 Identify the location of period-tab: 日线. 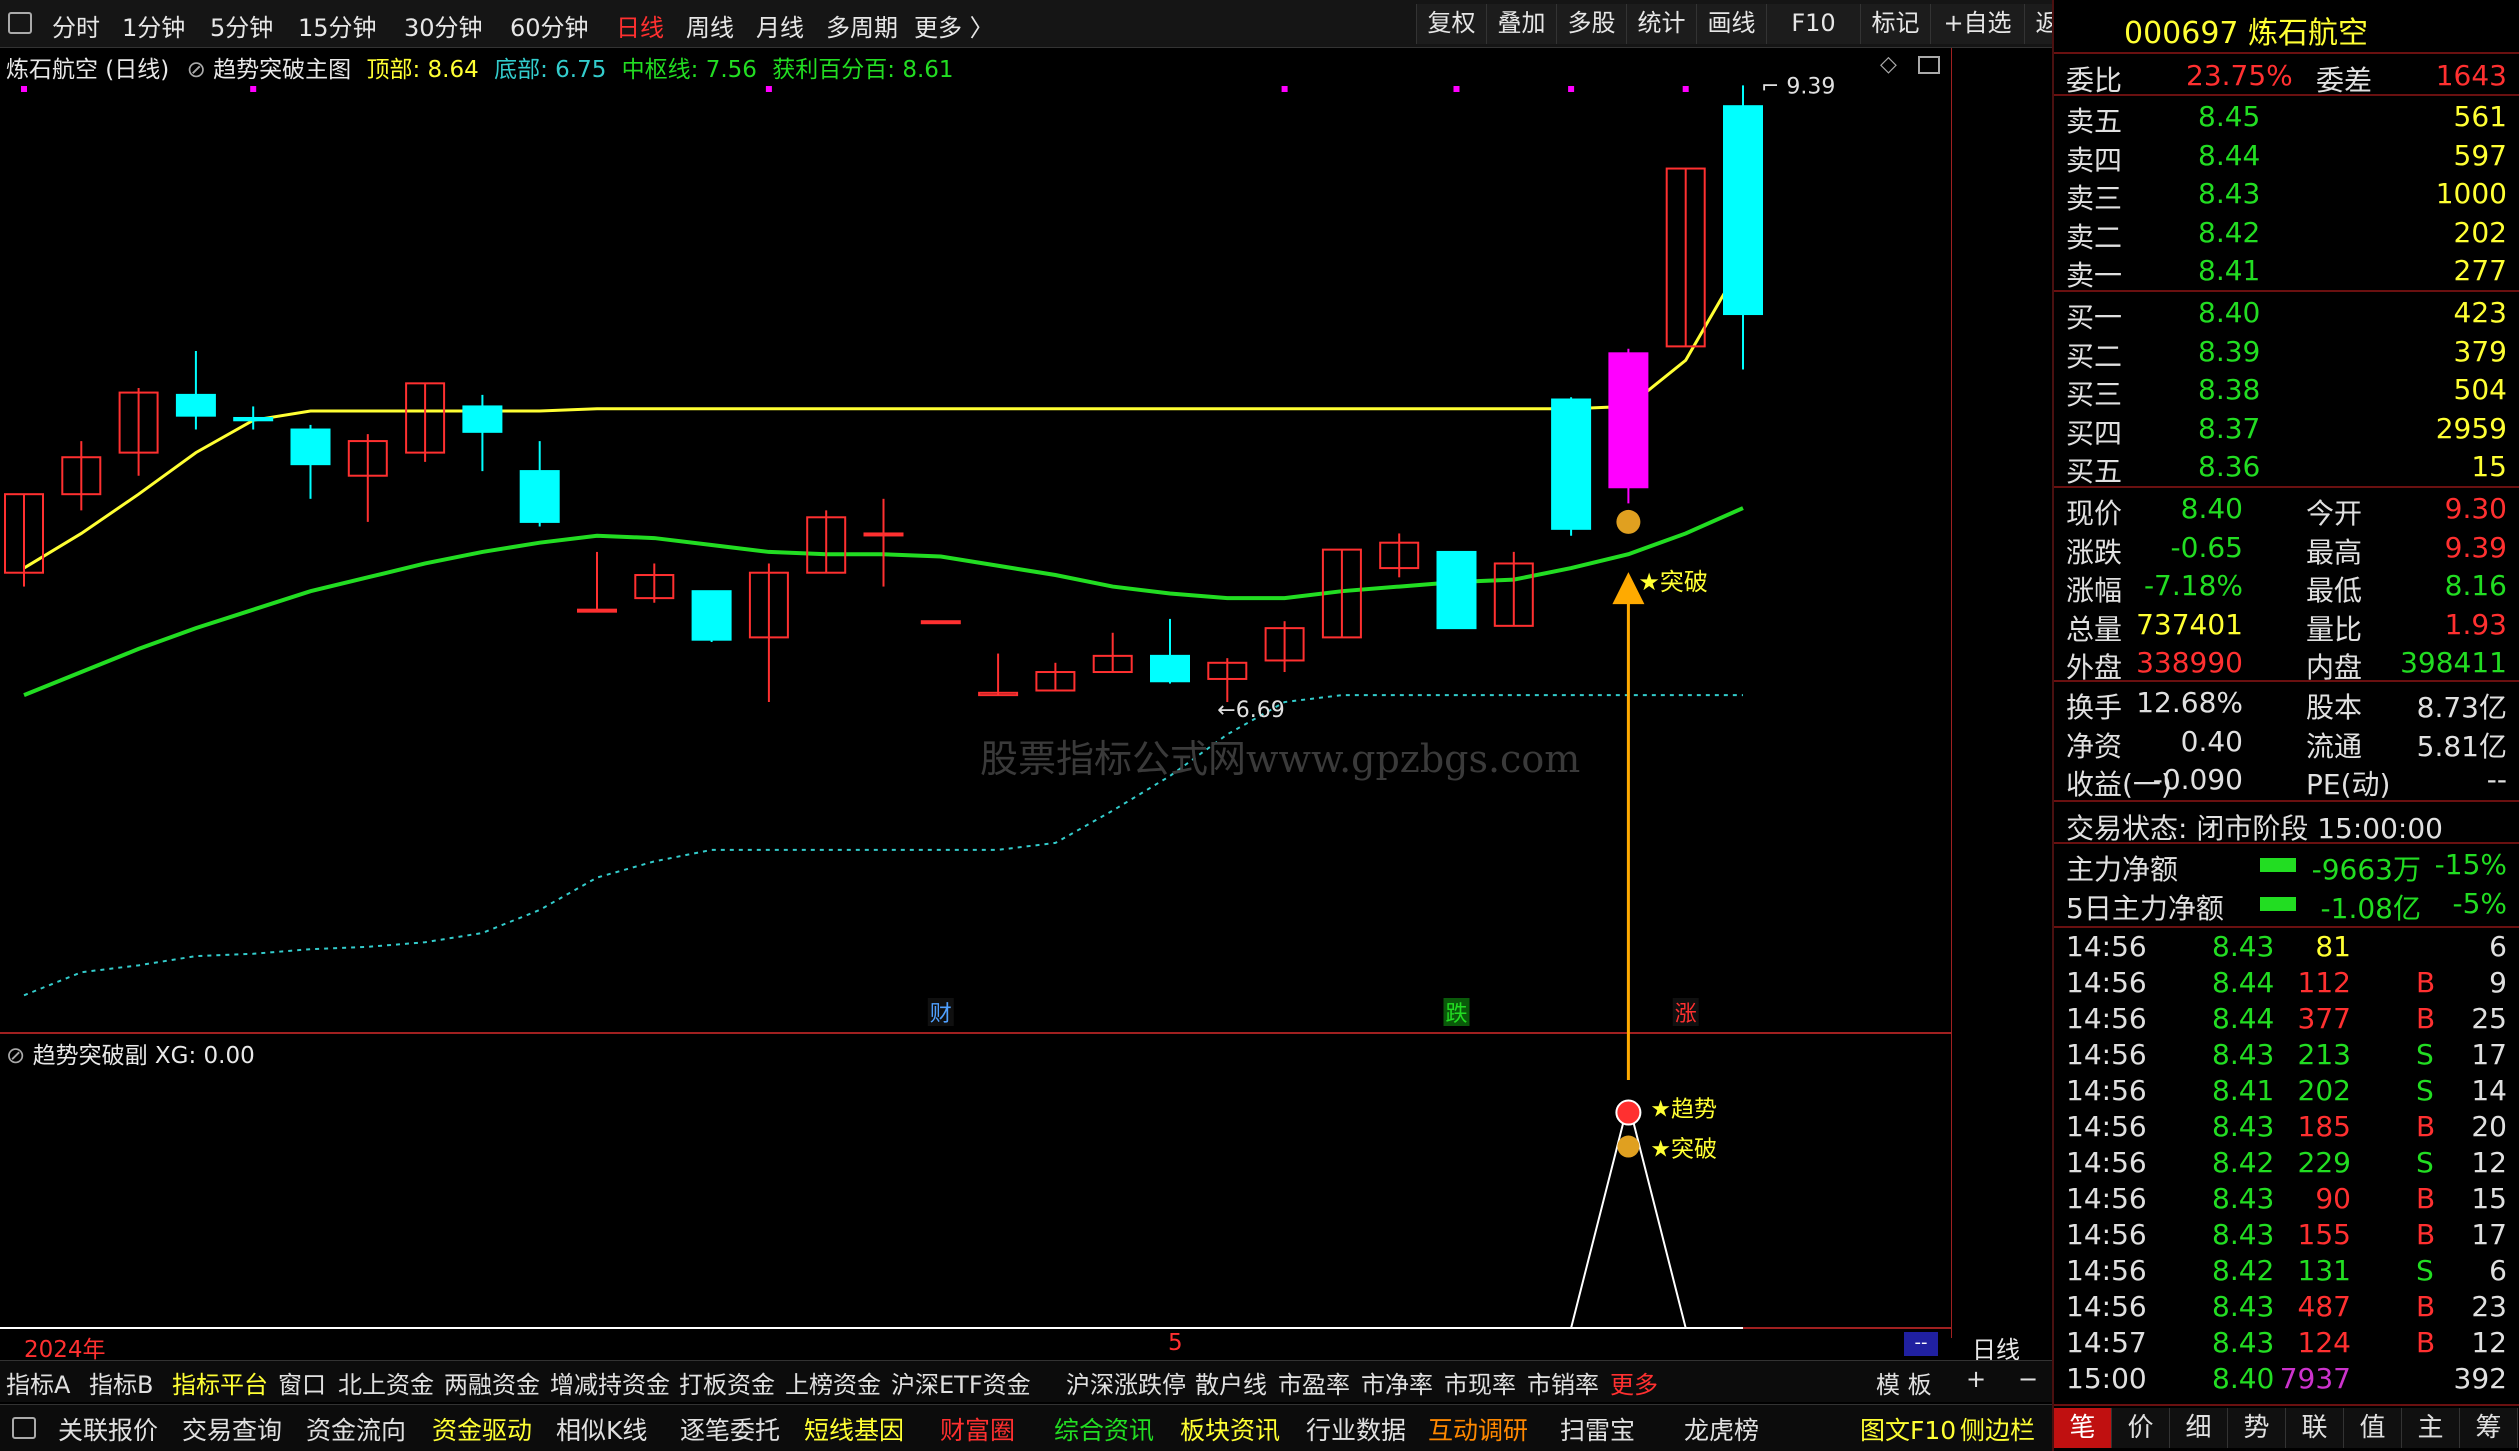
(640, 25).